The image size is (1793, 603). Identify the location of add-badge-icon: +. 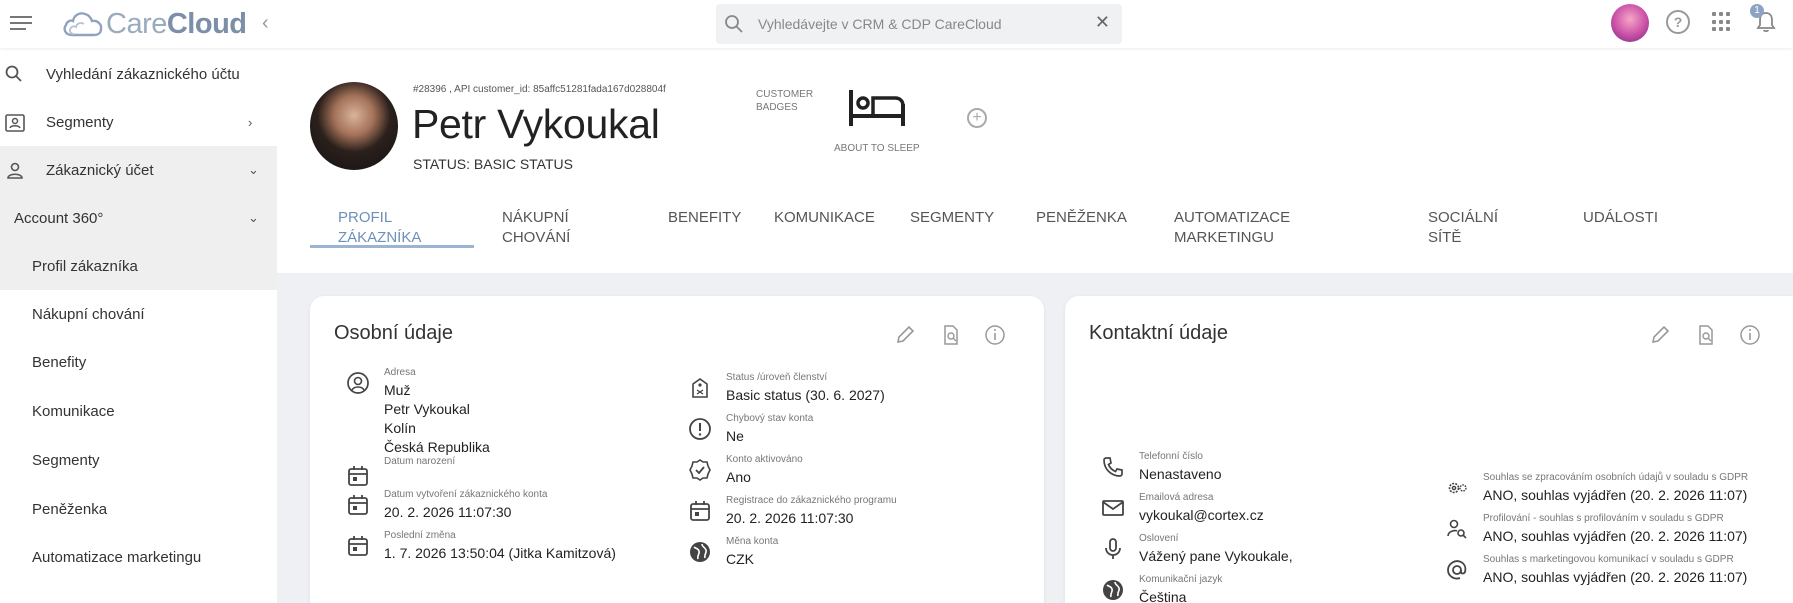
(977, 118).